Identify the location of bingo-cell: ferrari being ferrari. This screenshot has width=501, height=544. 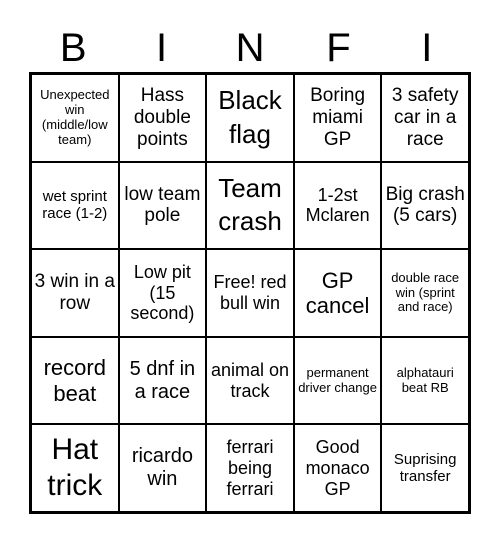
(250, 468).